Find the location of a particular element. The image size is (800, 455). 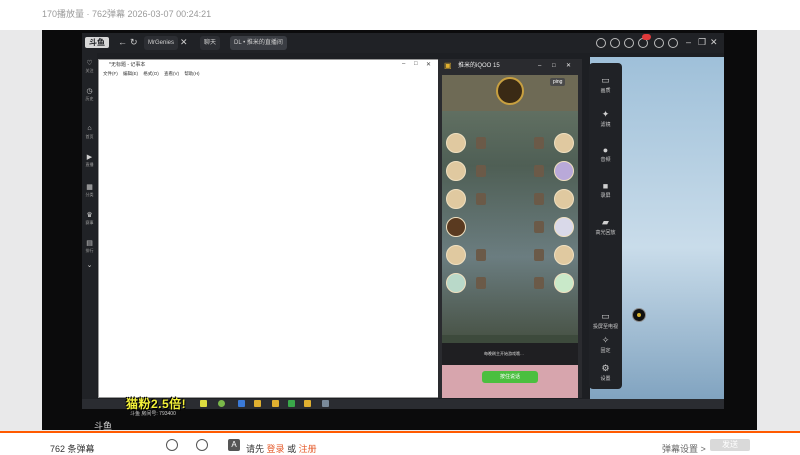

tool-settings: ⚙ 设置 is located at coordinates (605, 372).